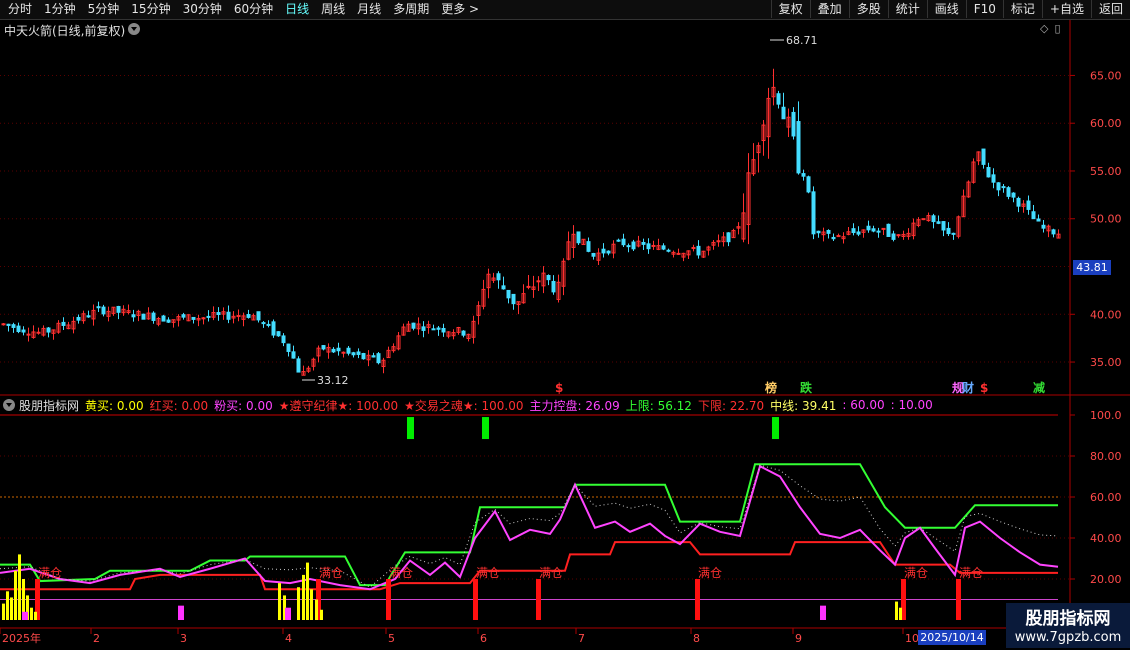  What do you see at coordinates (551, 573) in the screenshot?
I see `full-label-4: 满仓` at bounding box center [551, 573].